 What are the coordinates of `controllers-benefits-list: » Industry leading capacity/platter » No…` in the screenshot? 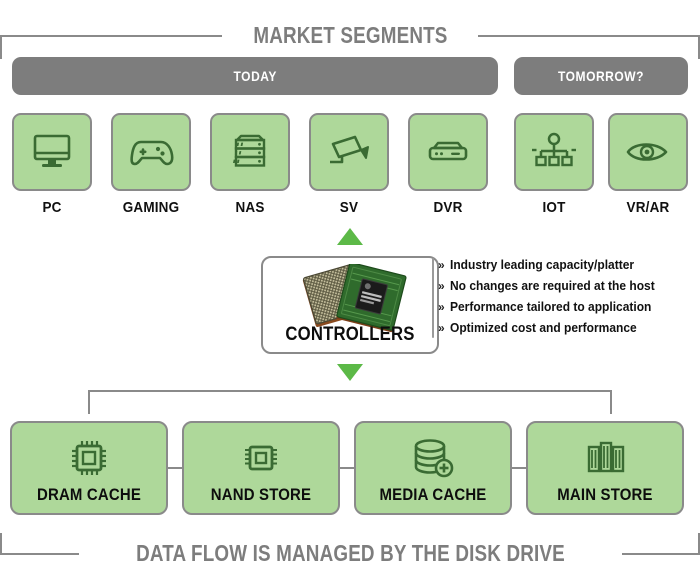 It's located at (563, 300).